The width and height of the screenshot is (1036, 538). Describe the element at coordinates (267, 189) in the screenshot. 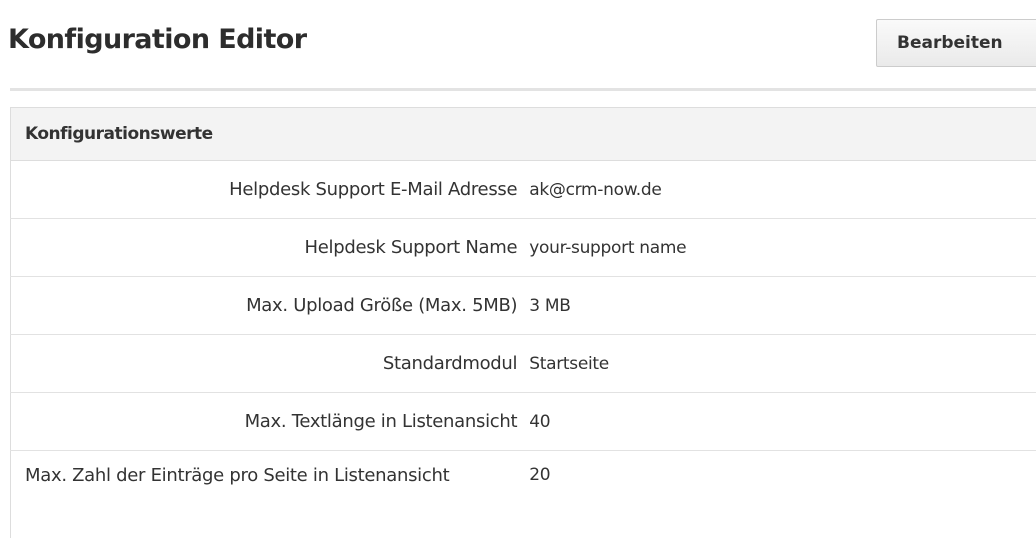

I see `row-label: Helpdesk Support E-Mail Adresse` at that location.